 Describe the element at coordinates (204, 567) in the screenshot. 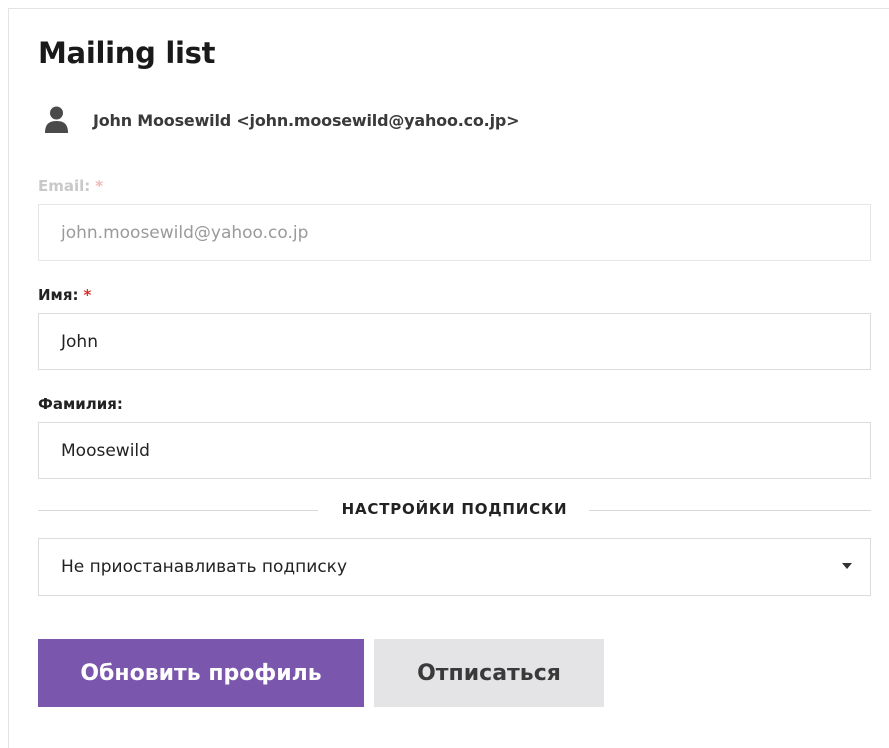

I see `subscription-selected-value: Не приостанавливать подписку` at that location.